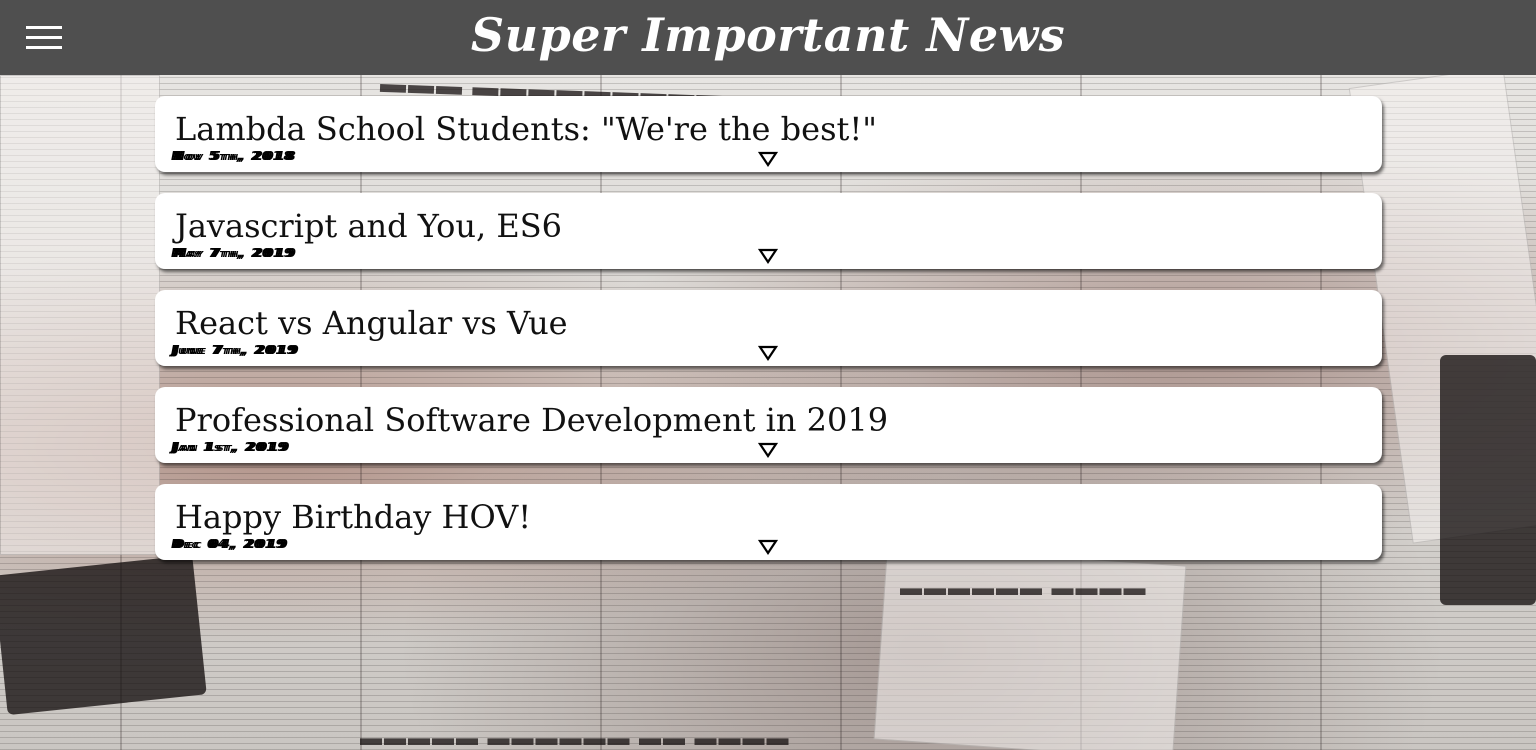 Image resolution: width=1536 pixels, height=750 pixels. Describe the element at coordinates (368, 226) in the screenshot. I see `article-title: Javascript and You, ES6` at that location.